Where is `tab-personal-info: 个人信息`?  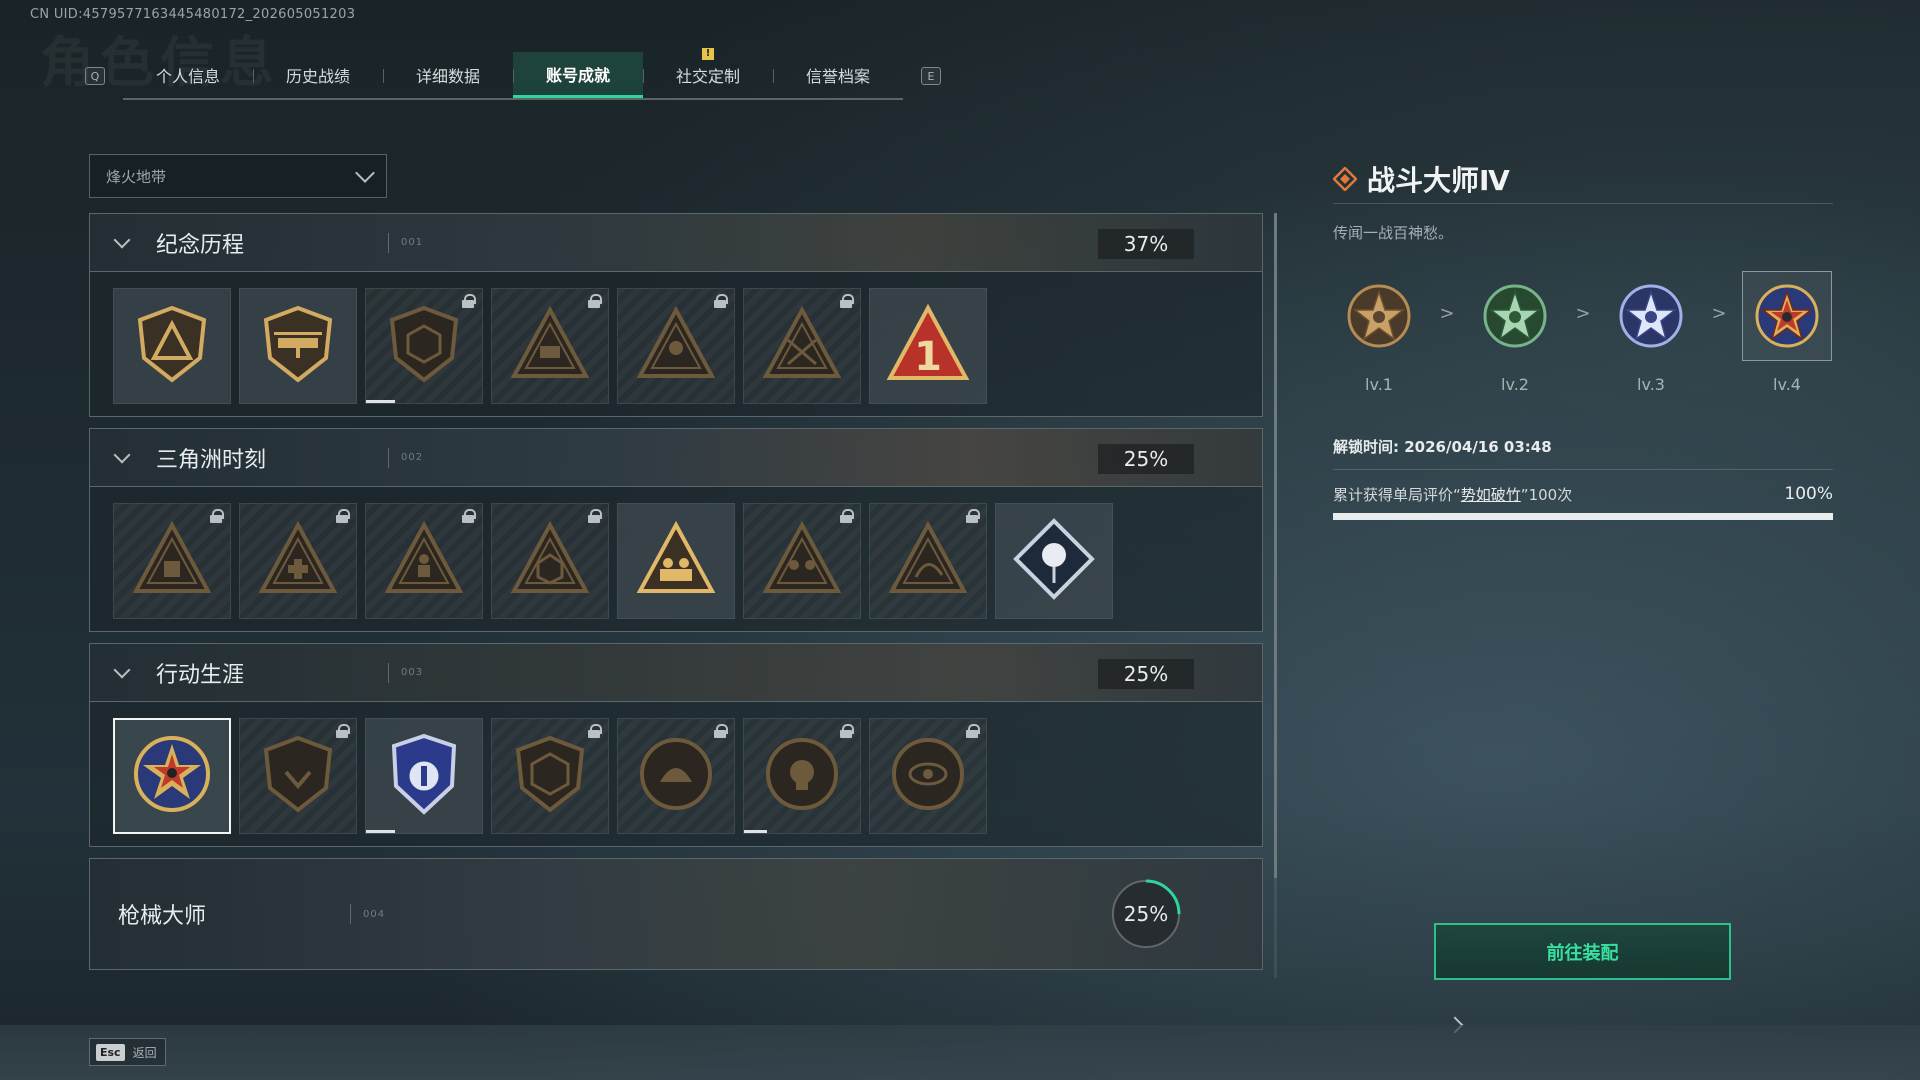 tab-personal-info: 个人信息 is located at coordinates (188, 75).